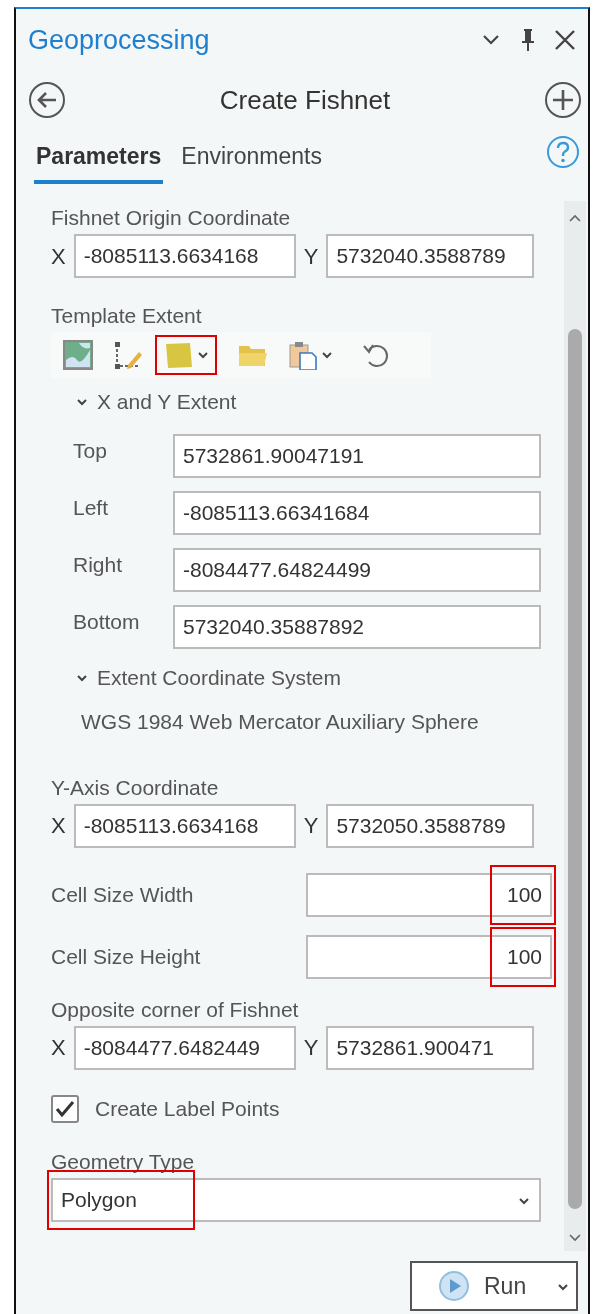  I want to click on input-field: 5732861.90047191, so click(357, 455).